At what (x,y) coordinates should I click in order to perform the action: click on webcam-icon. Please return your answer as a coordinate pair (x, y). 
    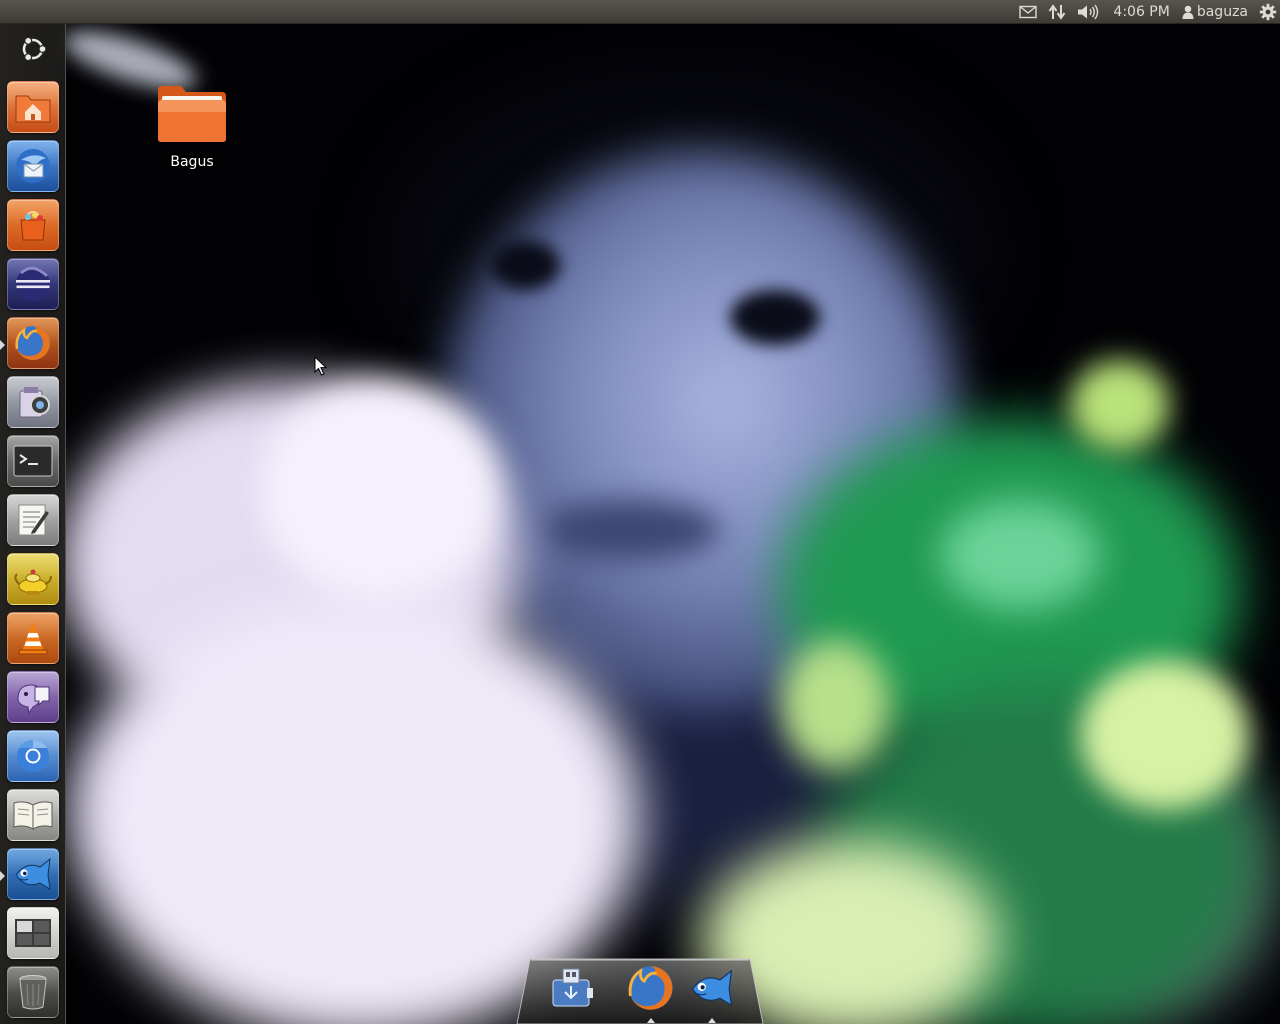
    Looking at the image, I should click on (34, 402).